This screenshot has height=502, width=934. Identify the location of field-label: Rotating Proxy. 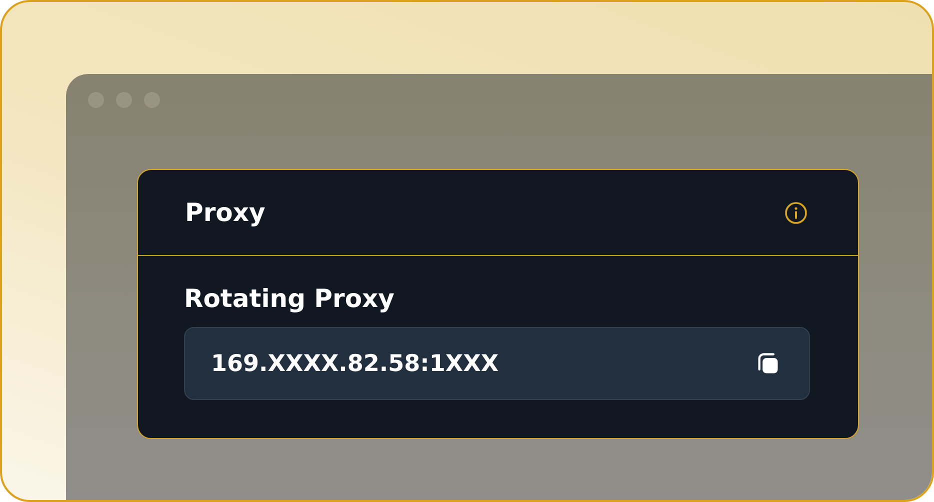
(290, 298).